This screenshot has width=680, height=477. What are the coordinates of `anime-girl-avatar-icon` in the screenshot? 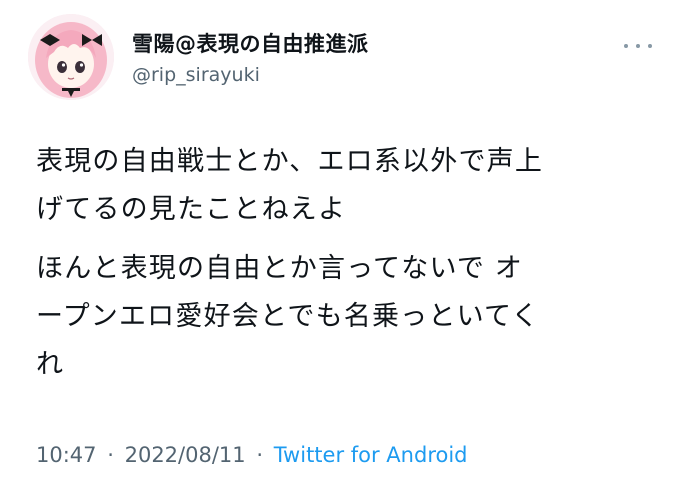 It's located at (71, 57).